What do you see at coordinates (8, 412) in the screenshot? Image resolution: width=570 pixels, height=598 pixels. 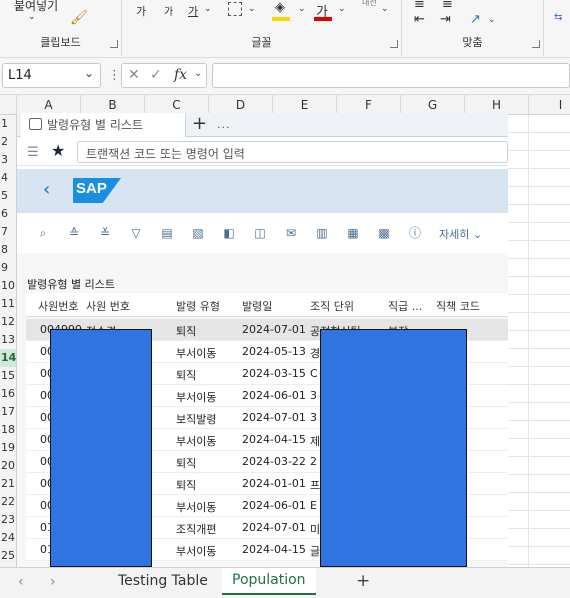 I see `row-header: 17` at bounding box center [8, 412].